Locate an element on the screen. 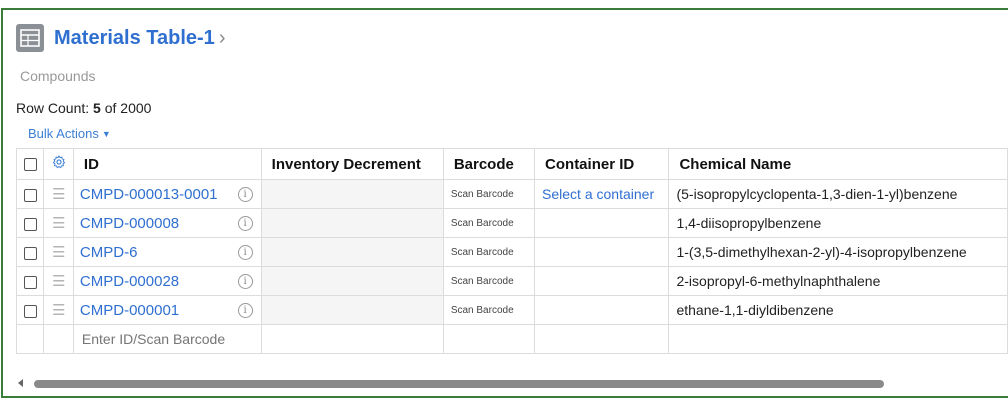 This screenshot has height=401, width=1008. col-chemical-name: Chemical Name is located at coordinates (838, 164).